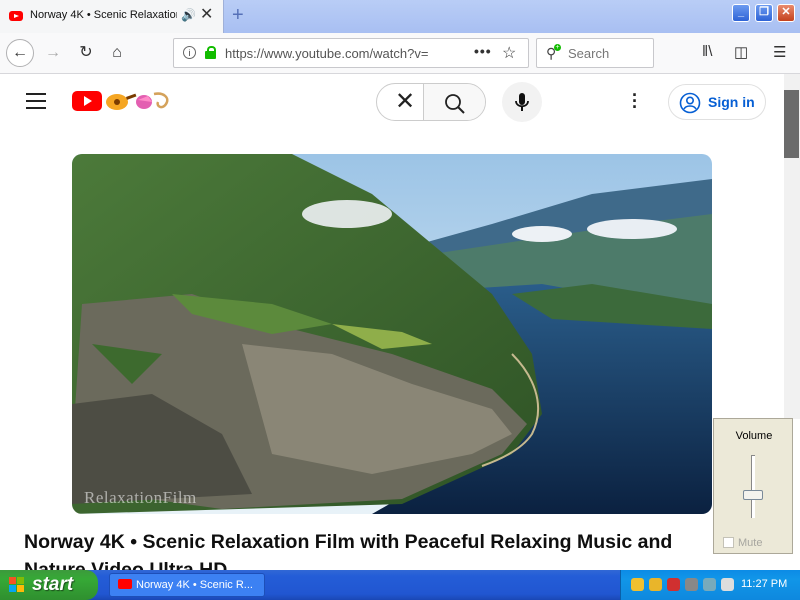 Image resolution: width=800 pixels, height=600 pixels. Describe the element at coordinates (138, 101) in the screenshot. I see `youtube-doodle-icon` at that location.